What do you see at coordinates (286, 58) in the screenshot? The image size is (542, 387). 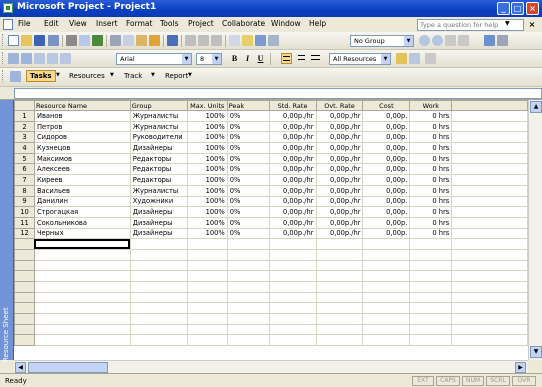 I see `align-left-icon` at bounding box center [286, 58].